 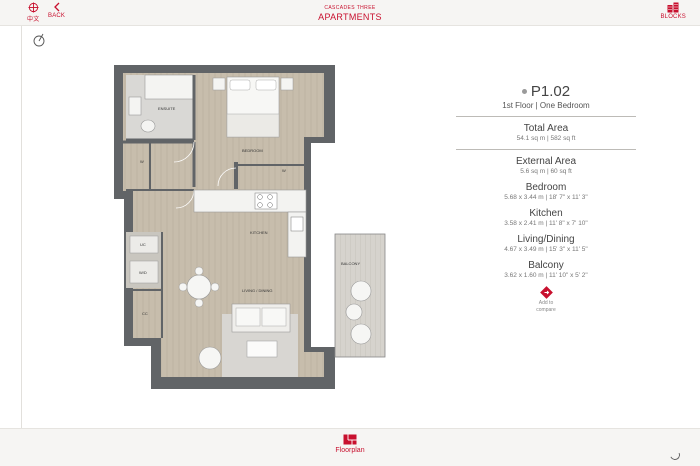 I want to click on title-block: CASCADES THREE APARTMENTS, so click(x=350, y=13).